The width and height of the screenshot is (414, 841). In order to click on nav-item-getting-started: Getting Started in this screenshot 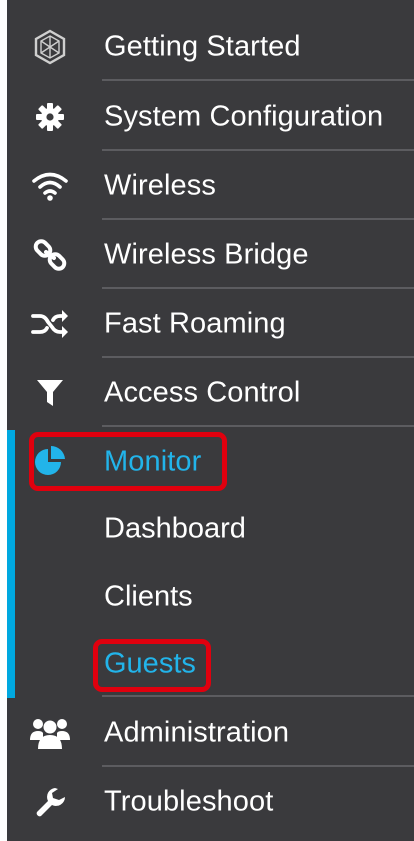, I will do `click(210, 47)`.